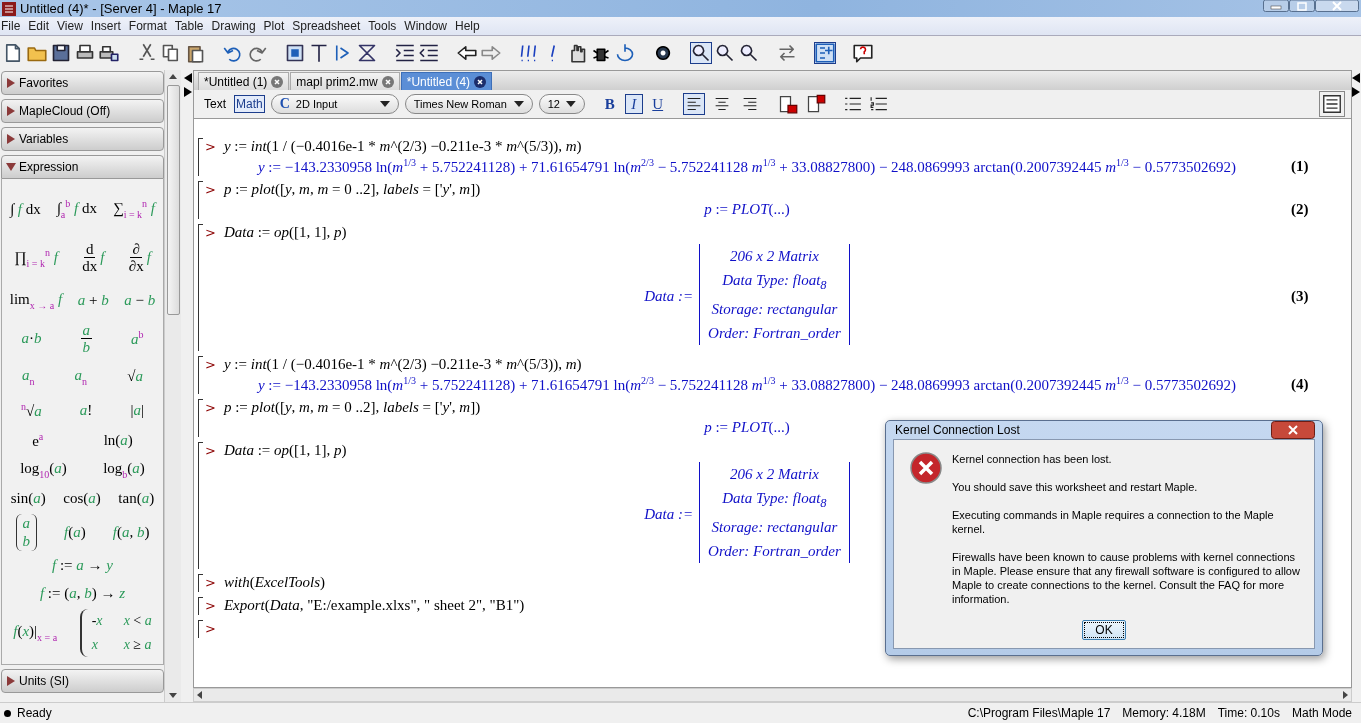 The height and width of the screenshot is (723, 1361). Describe the element at coordinates (38, 441) in the screenshot. I see `palette-item: e$^{a}$` at that location.